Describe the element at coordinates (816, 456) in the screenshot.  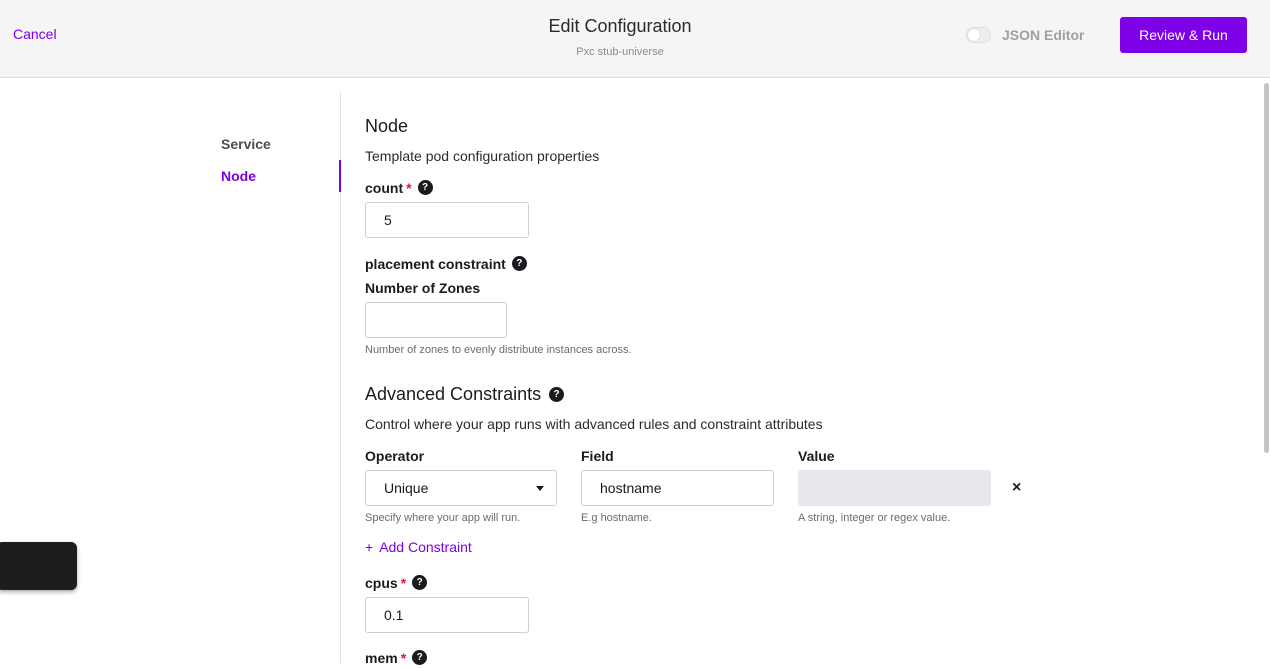
I see `value-column-label: Value` at that location.